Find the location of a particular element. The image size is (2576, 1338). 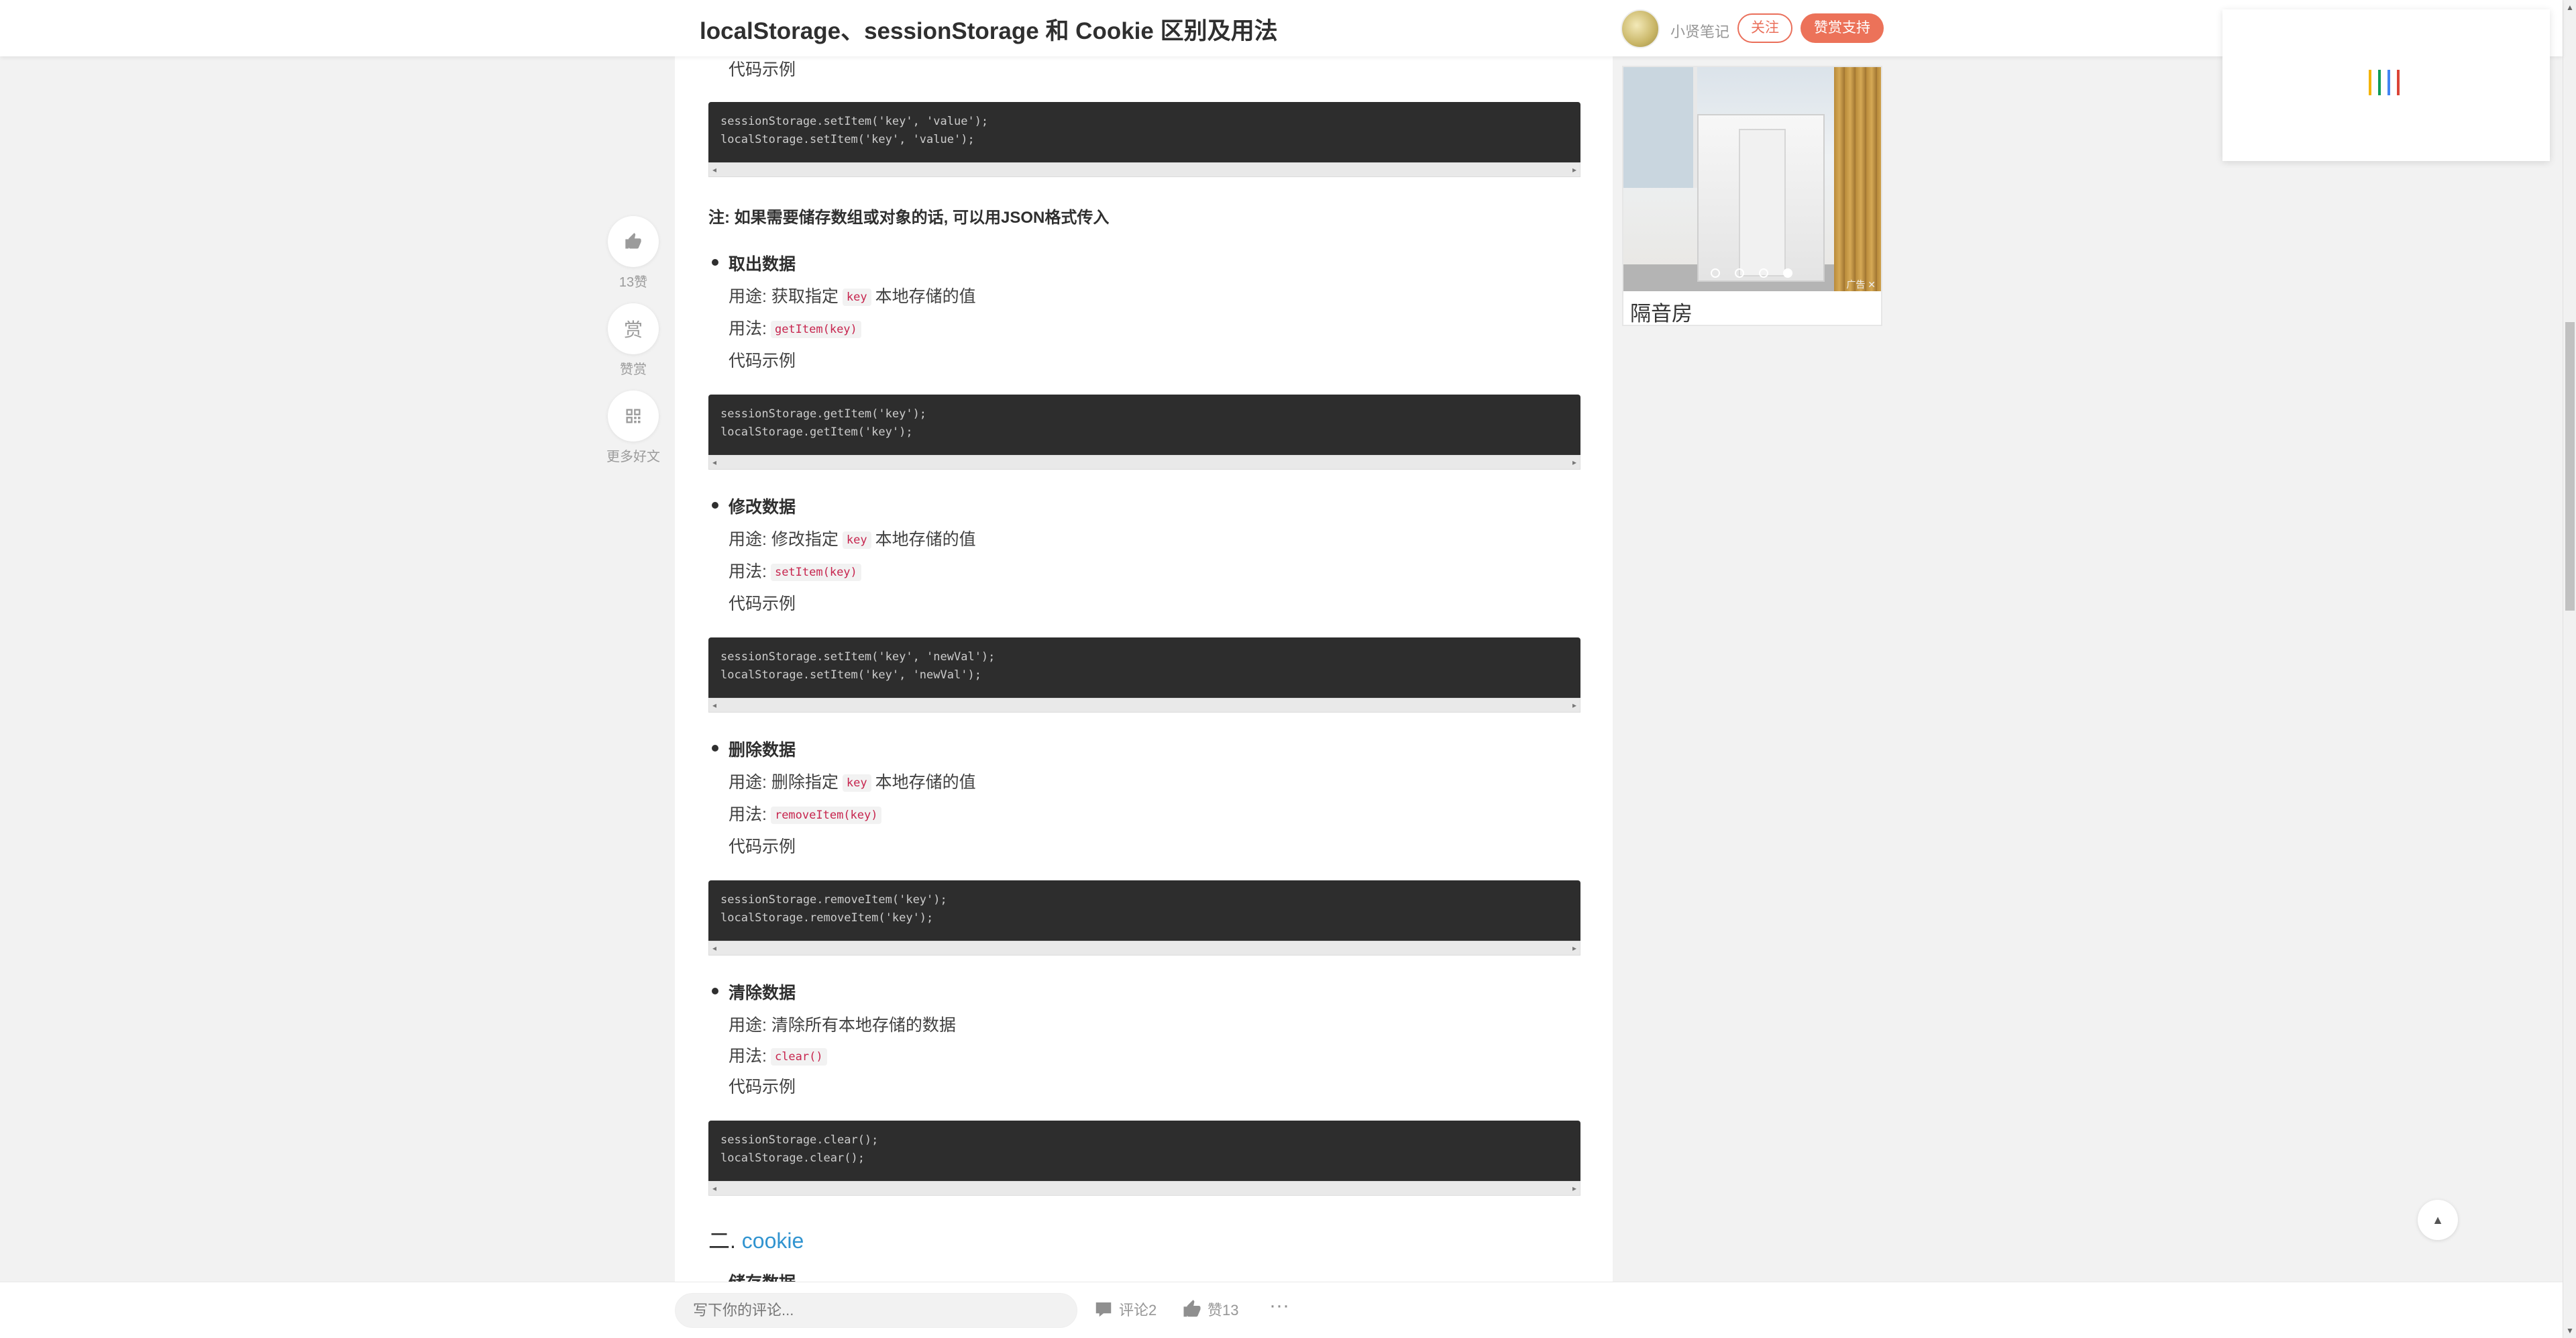

comment-icon is located at coordinates (1103, 1309).